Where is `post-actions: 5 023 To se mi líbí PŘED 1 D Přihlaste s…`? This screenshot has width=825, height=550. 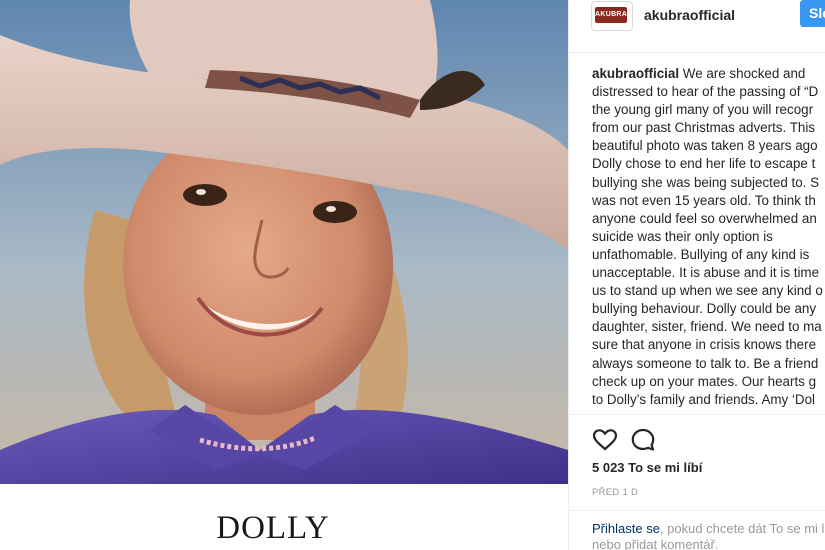
post-actions: 5 023 To se mi líbí PŘED 1 D Přihlaste s… is located at coordinates (697, 482).